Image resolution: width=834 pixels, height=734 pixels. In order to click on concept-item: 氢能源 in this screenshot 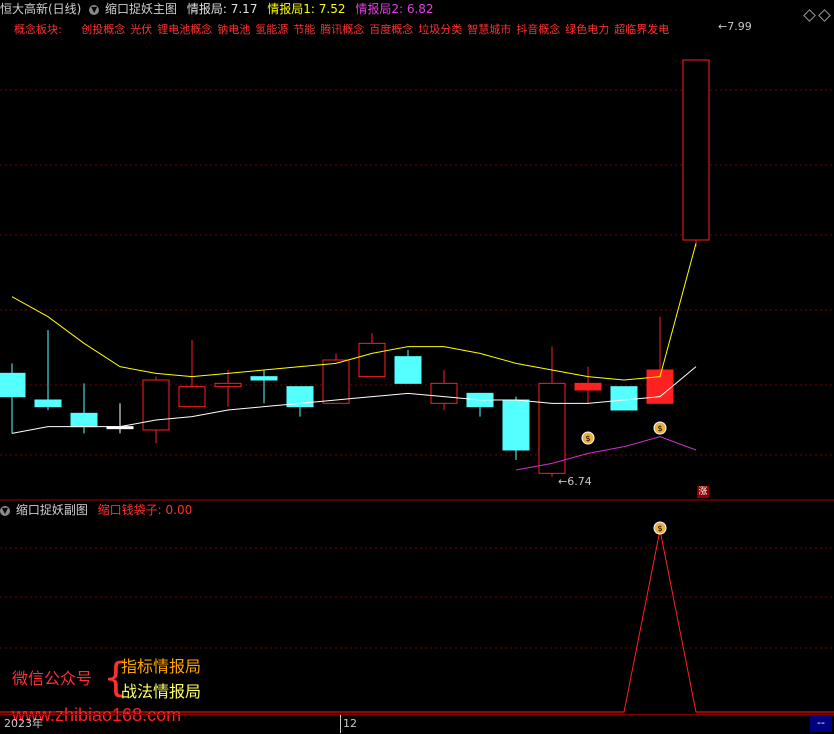, I will do `click(271, 29)`.